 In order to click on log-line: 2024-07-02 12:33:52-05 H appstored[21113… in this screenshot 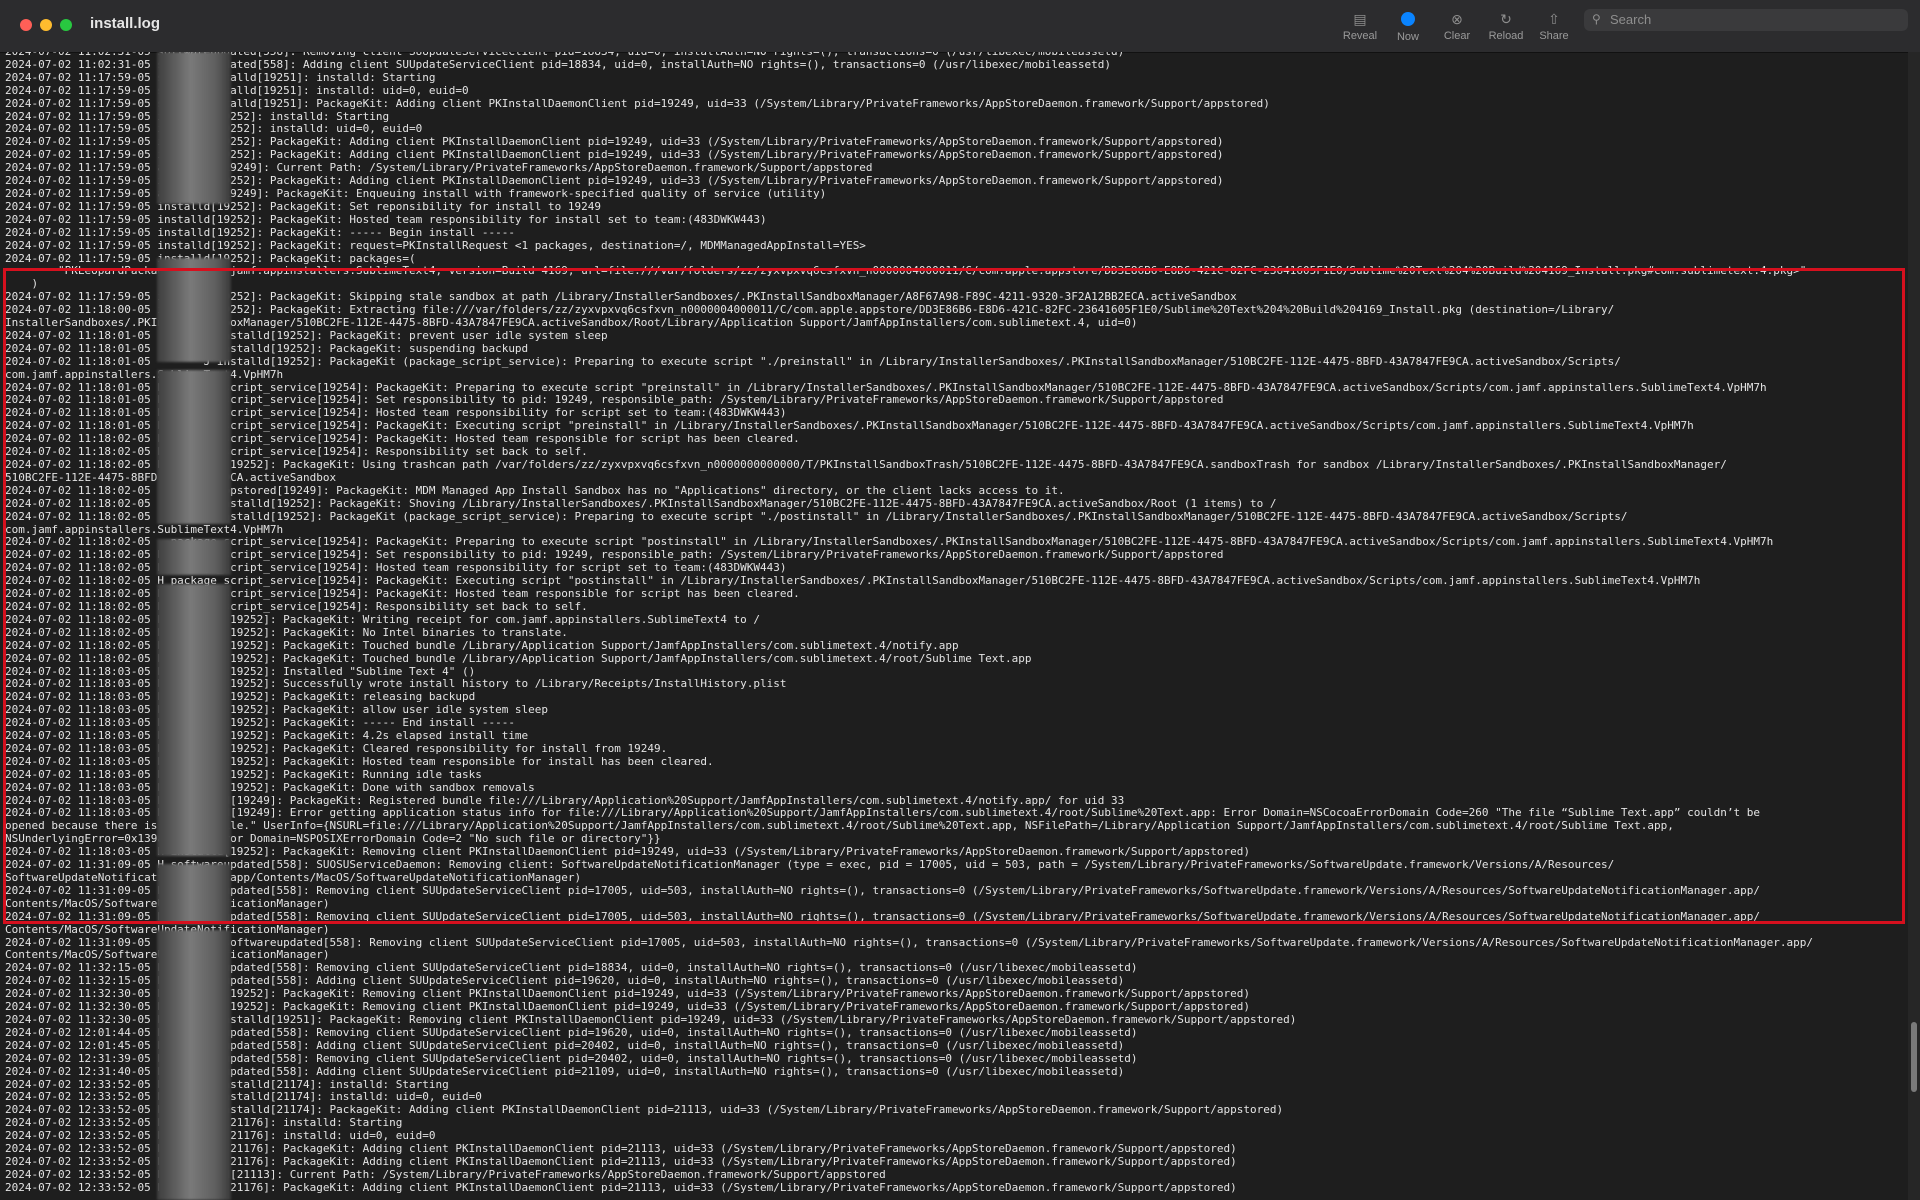, I will do `click(445, 1174)`.